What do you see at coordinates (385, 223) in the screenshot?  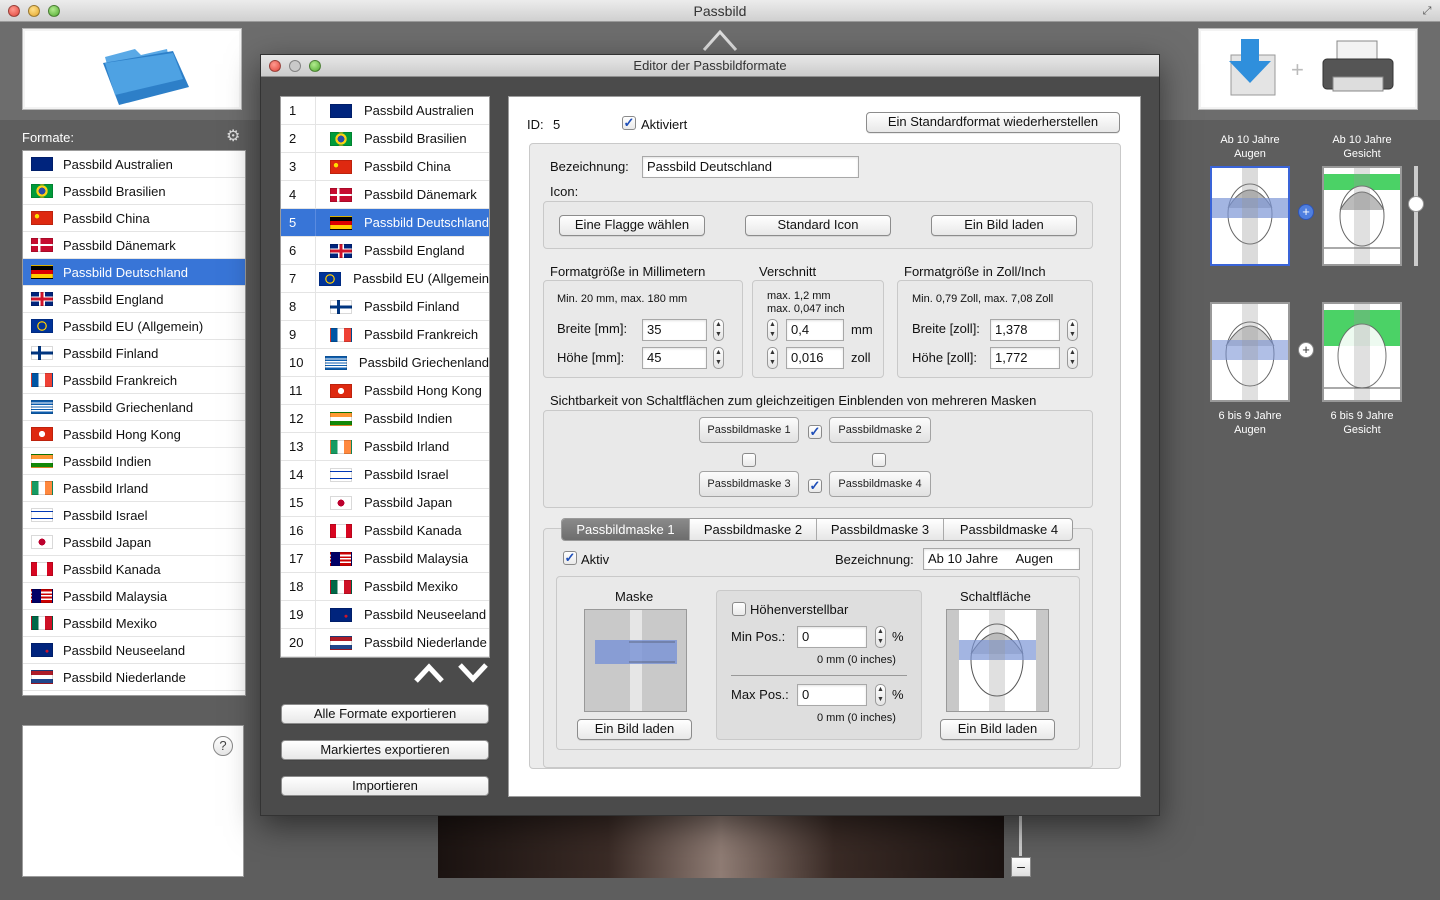 I see `editor-list-row: 5 Passbild Deutschland` at bounding box center [385, 223].